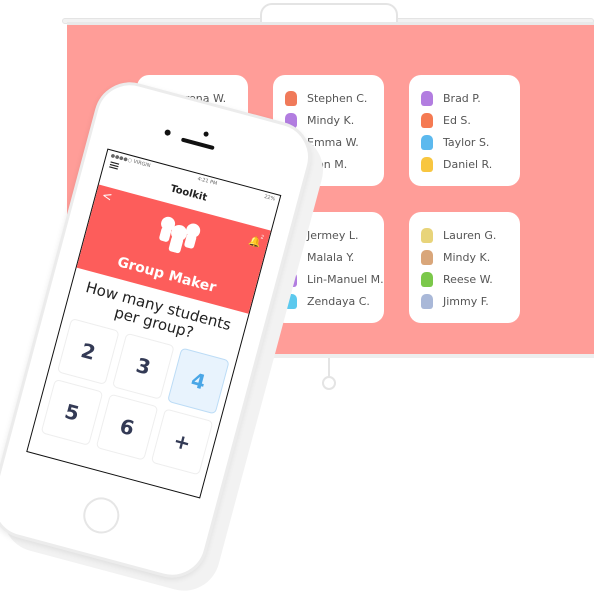 This screenshot has height=599, width=594. I want to click on student-item: Ed S., so click(470, 120).